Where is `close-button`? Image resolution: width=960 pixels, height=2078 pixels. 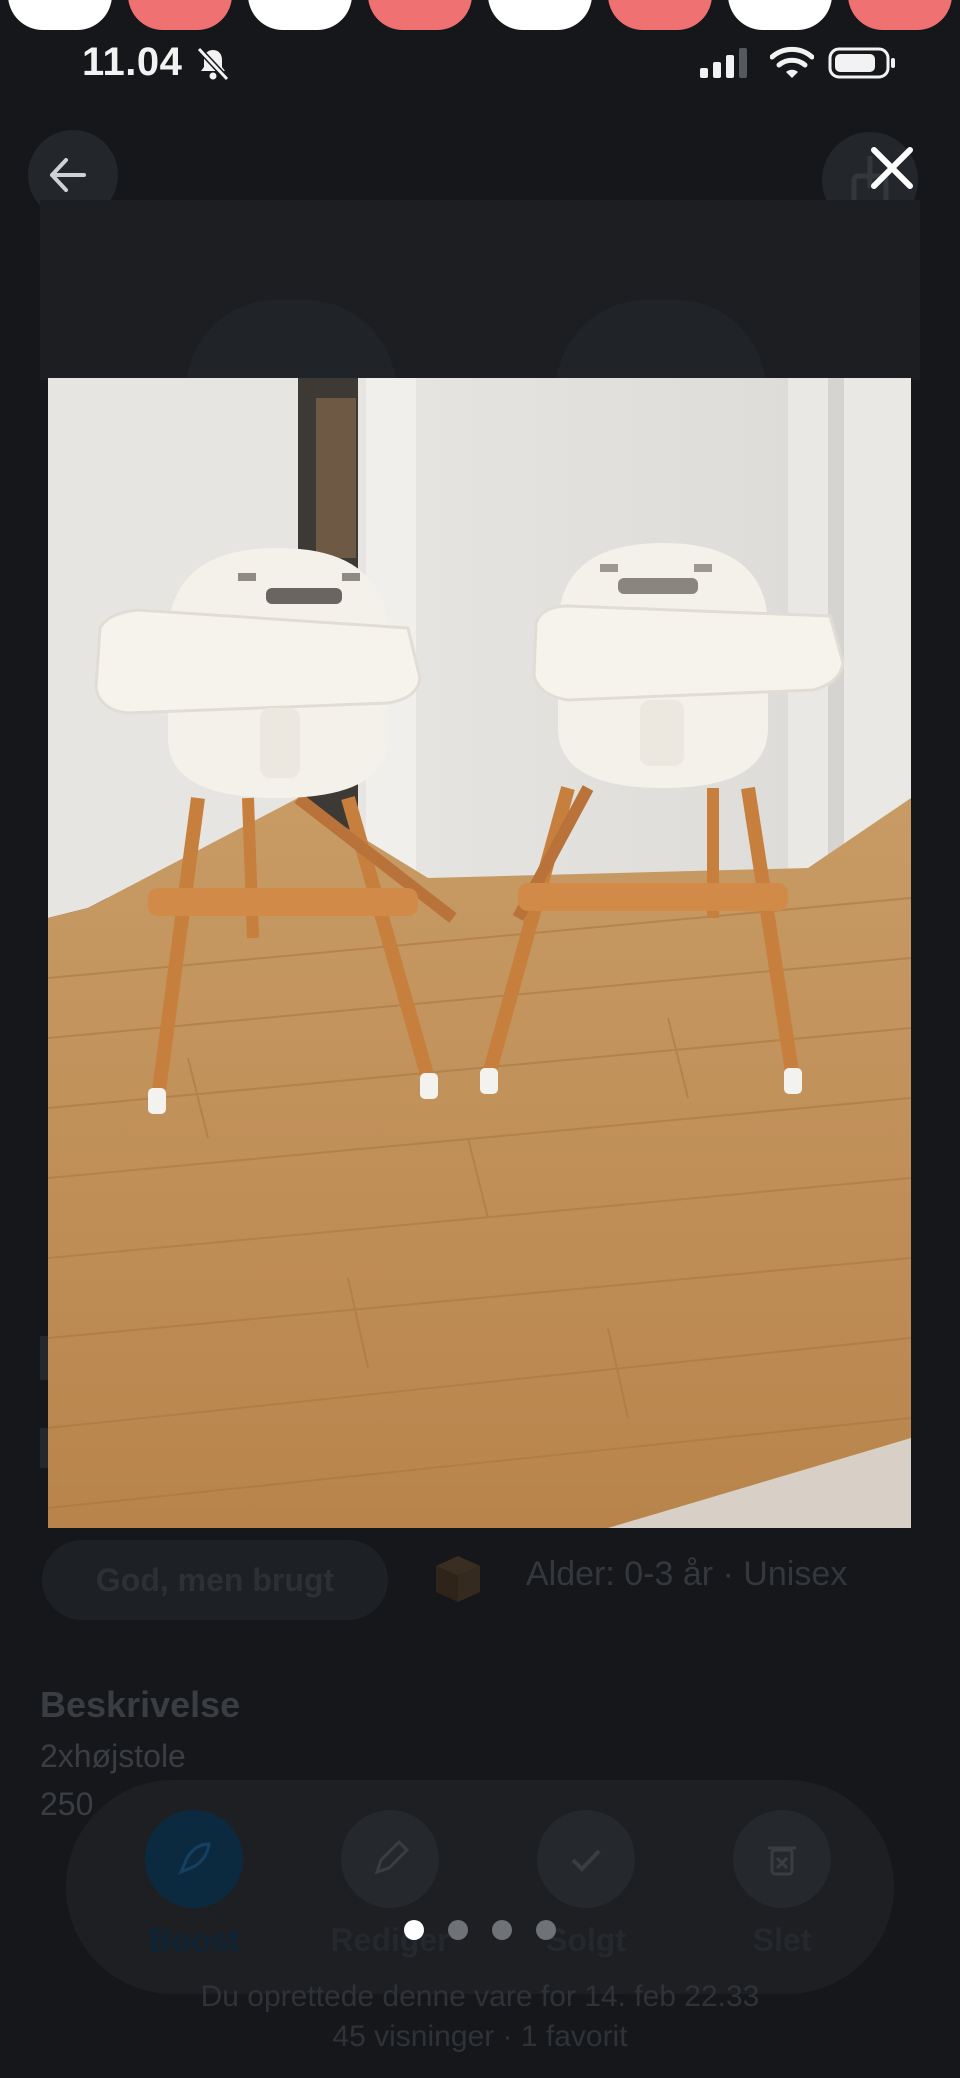 close-button is located at coordinates (892, 168).